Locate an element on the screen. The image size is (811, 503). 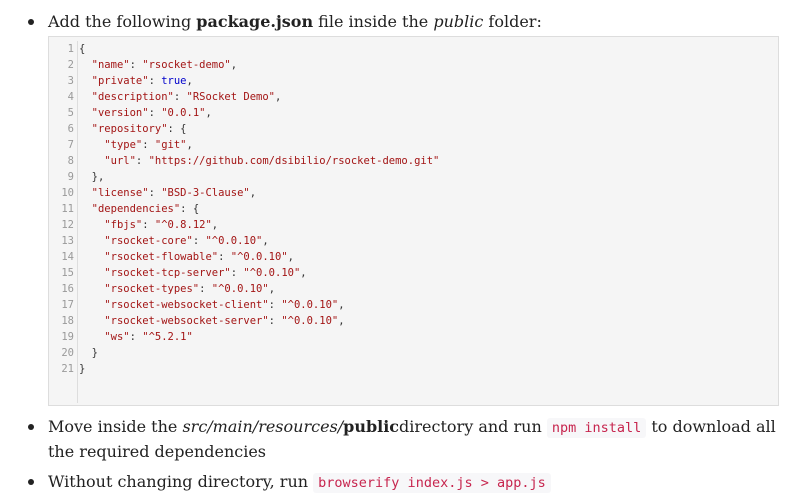
code-line: "ws": "^5.2.1" is located at coordinates (148, 337).